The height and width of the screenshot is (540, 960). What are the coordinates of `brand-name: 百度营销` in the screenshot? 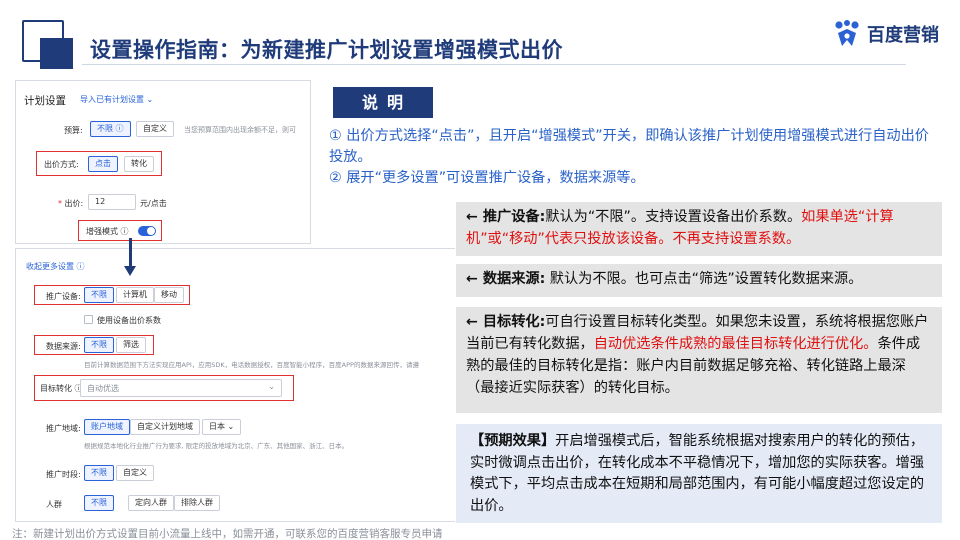 It's located at (903, 35).